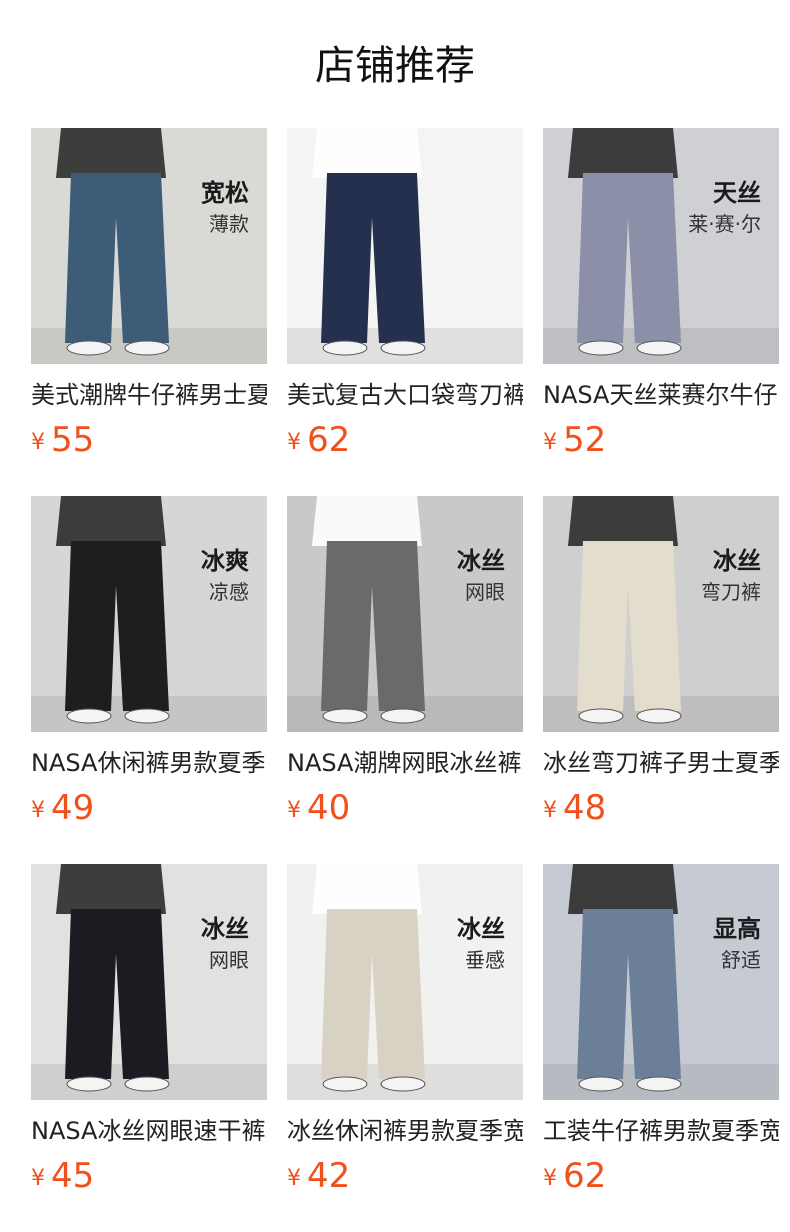  Describe the element at coordinates (329, 1176) in the screenshot. I see `price-value: 42` at that location.